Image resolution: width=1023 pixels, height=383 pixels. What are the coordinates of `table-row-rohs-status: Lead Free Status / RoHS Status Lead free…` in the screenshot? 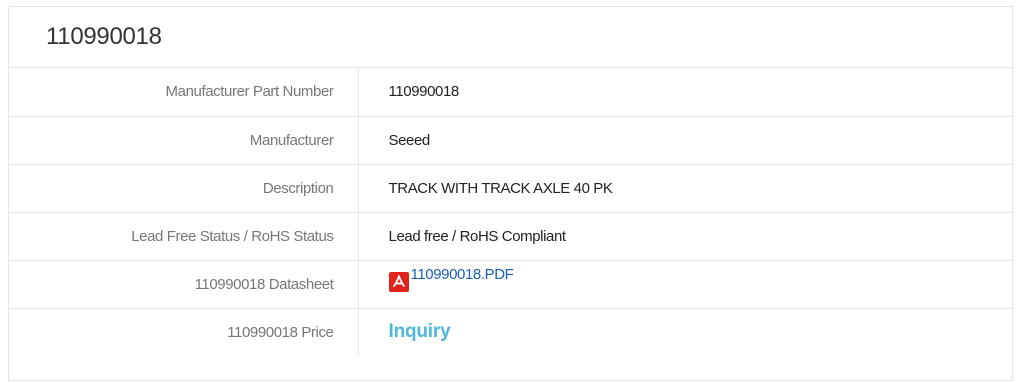 It's located at (510, 236).